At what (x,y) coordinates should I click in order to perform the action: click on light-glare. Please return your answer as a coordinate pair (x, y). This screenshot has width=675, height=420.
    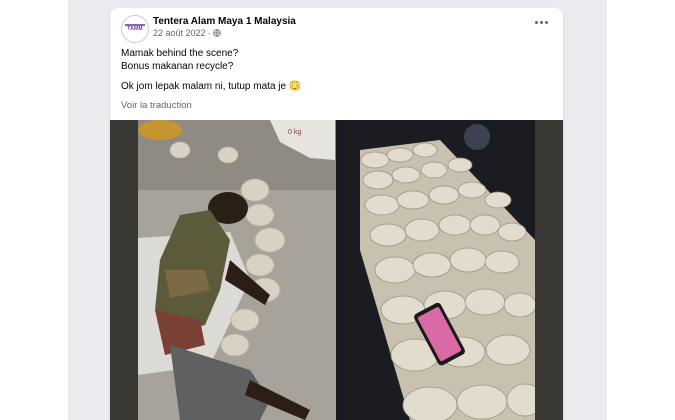
    Looking at the image, I should click on (477, 137).